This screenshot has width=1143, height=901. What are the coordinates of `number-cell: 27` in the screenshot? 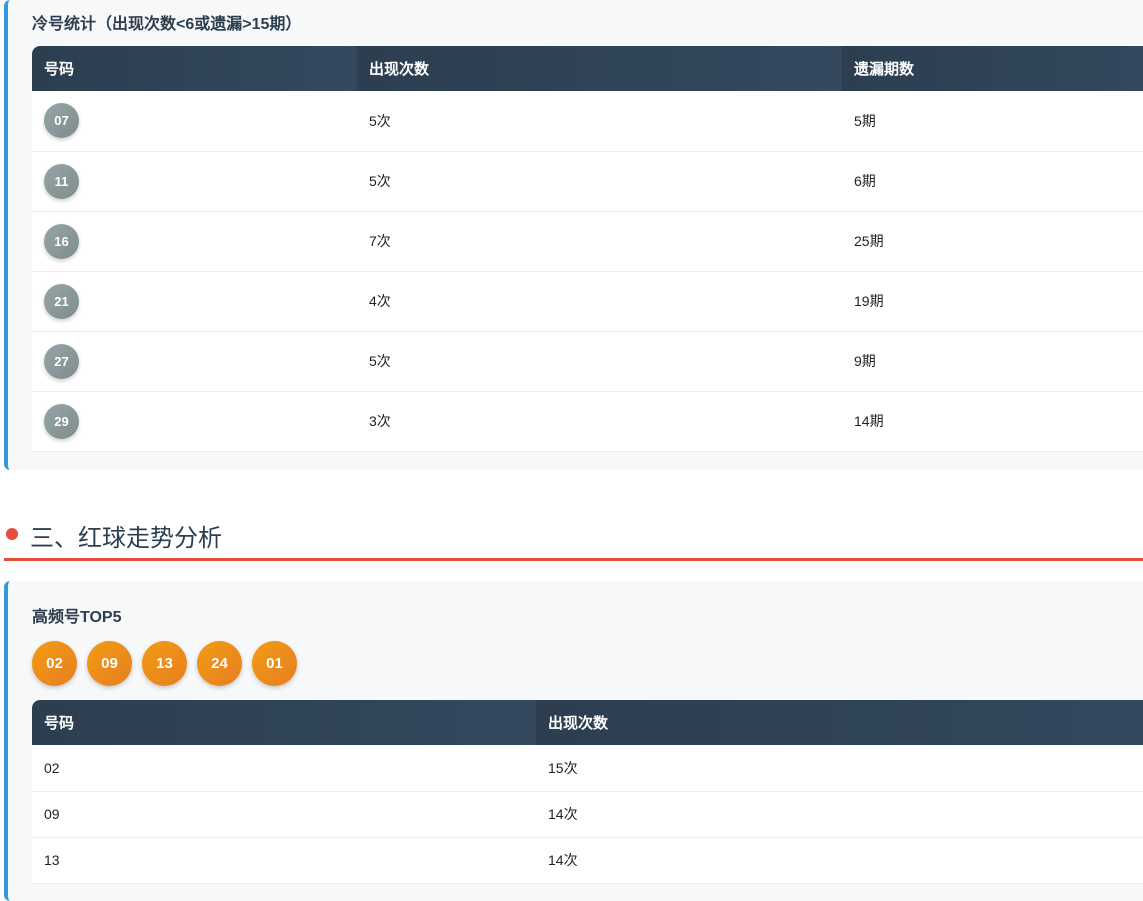 It's located at (194, 361).